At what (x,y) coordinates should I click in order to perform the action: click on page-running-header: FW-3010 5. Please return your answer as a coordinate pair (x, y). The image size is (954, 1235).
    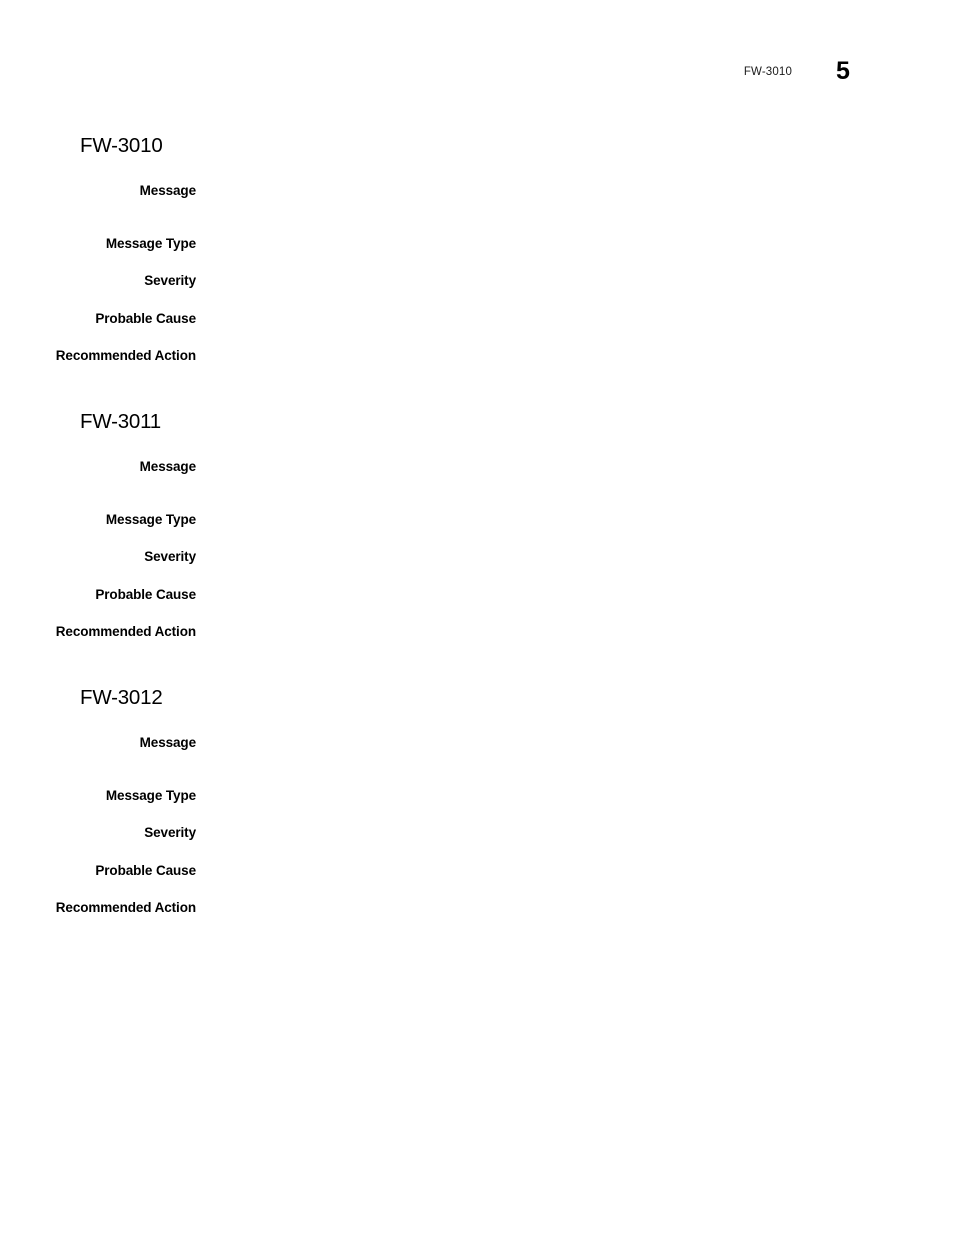
    Looking at the image, I should click on (477, 76).